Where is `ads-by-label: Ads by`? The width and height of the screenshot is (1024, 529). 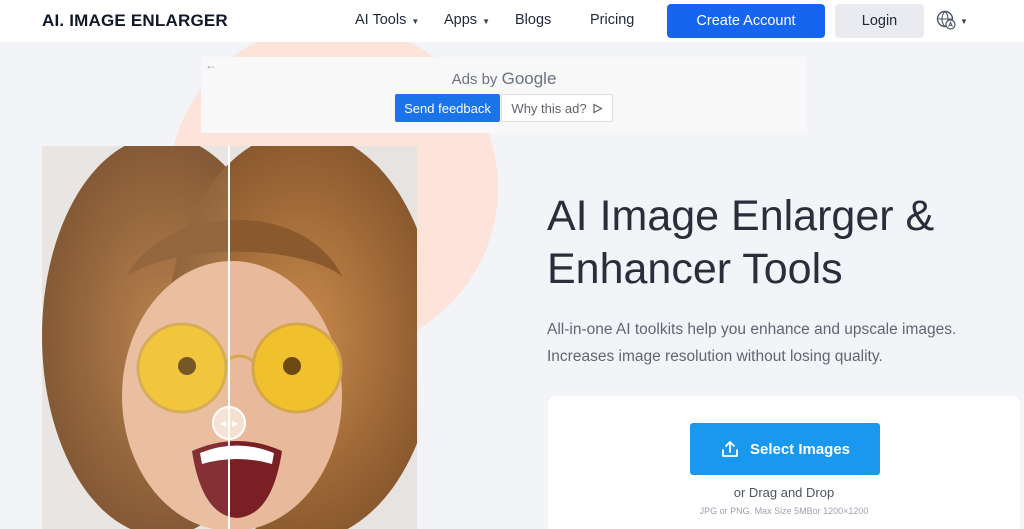
ads-by-label: Ads by is located at coordinates (474, 79).